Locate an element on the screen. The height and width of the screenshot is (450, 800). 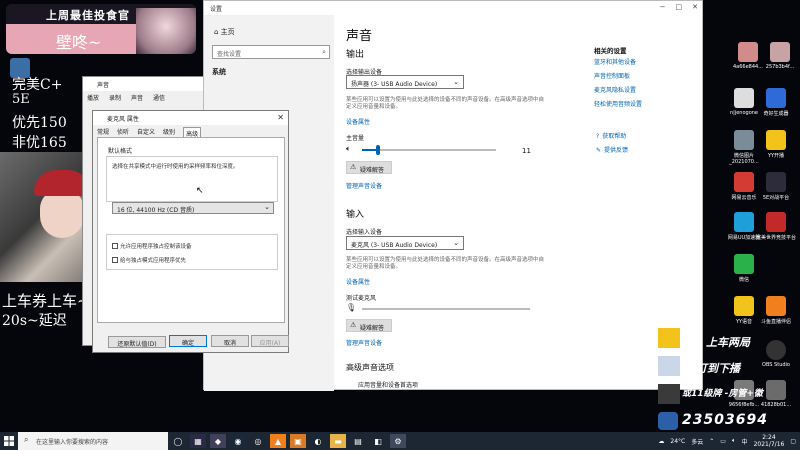
warning-icon: ⚠ is located at coordinates (353, 325).